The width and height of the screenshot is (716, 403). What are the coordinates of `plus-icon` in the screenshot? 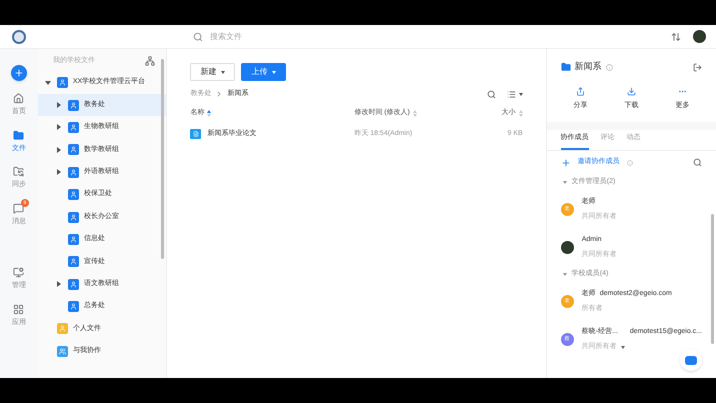 It's located at (19, 73).